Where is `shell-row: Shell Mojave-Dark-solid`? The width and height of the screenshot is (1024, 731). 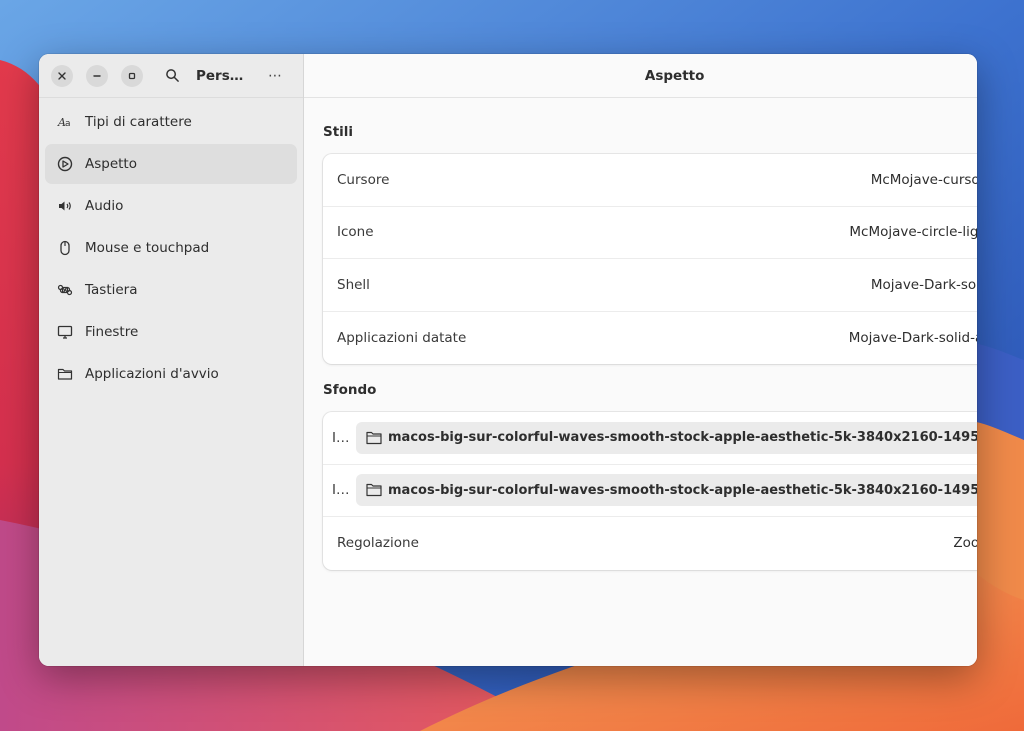
shell-row: Shell Mojave-Dark-solid is located at coordinates (650, 285).